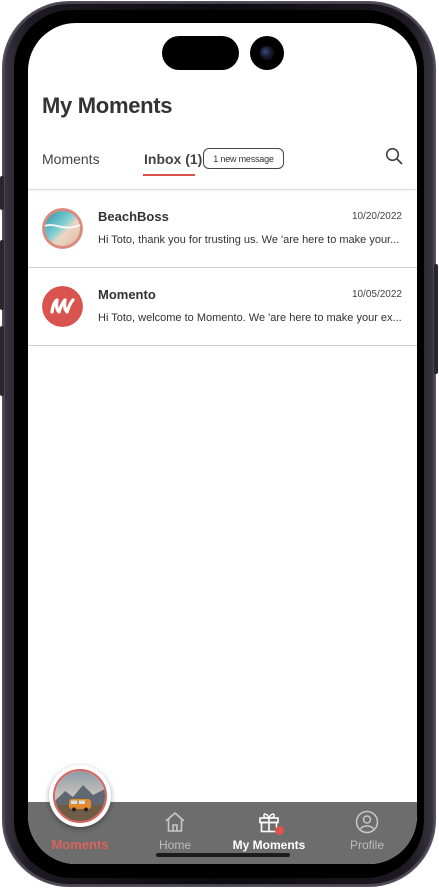 This screenshot has width=439, height=889. What do you see at coordinates (243, 158) in the screenshot?
I see `new-message-badge: 1 new message` at bounding box center [243, 158].